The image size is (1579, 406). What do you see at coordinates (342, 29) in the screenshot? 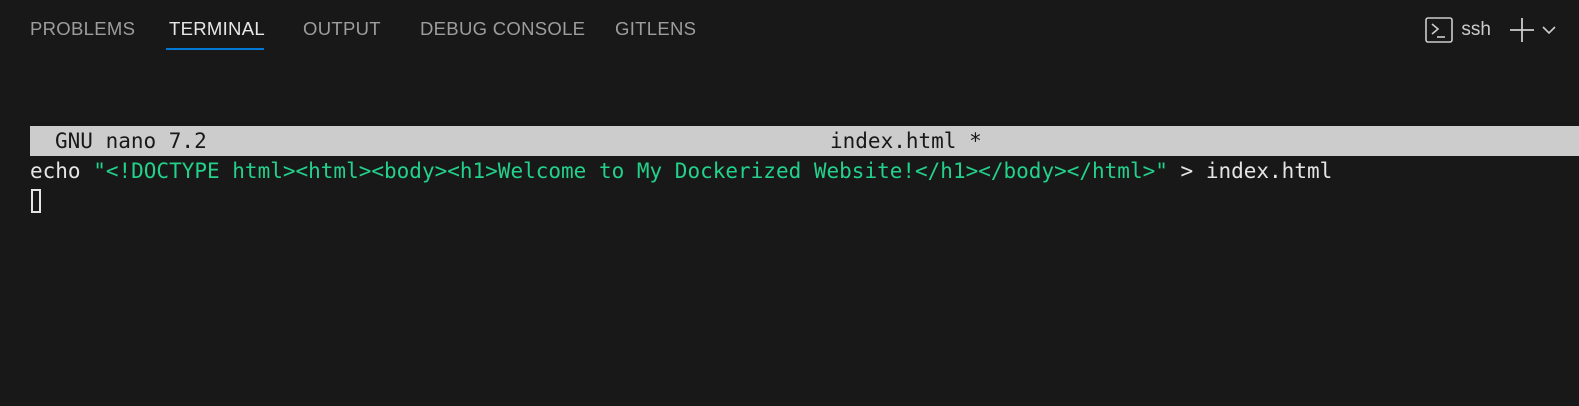
I see `tab-output: OUTPUT` at bounding box center [342, 29].